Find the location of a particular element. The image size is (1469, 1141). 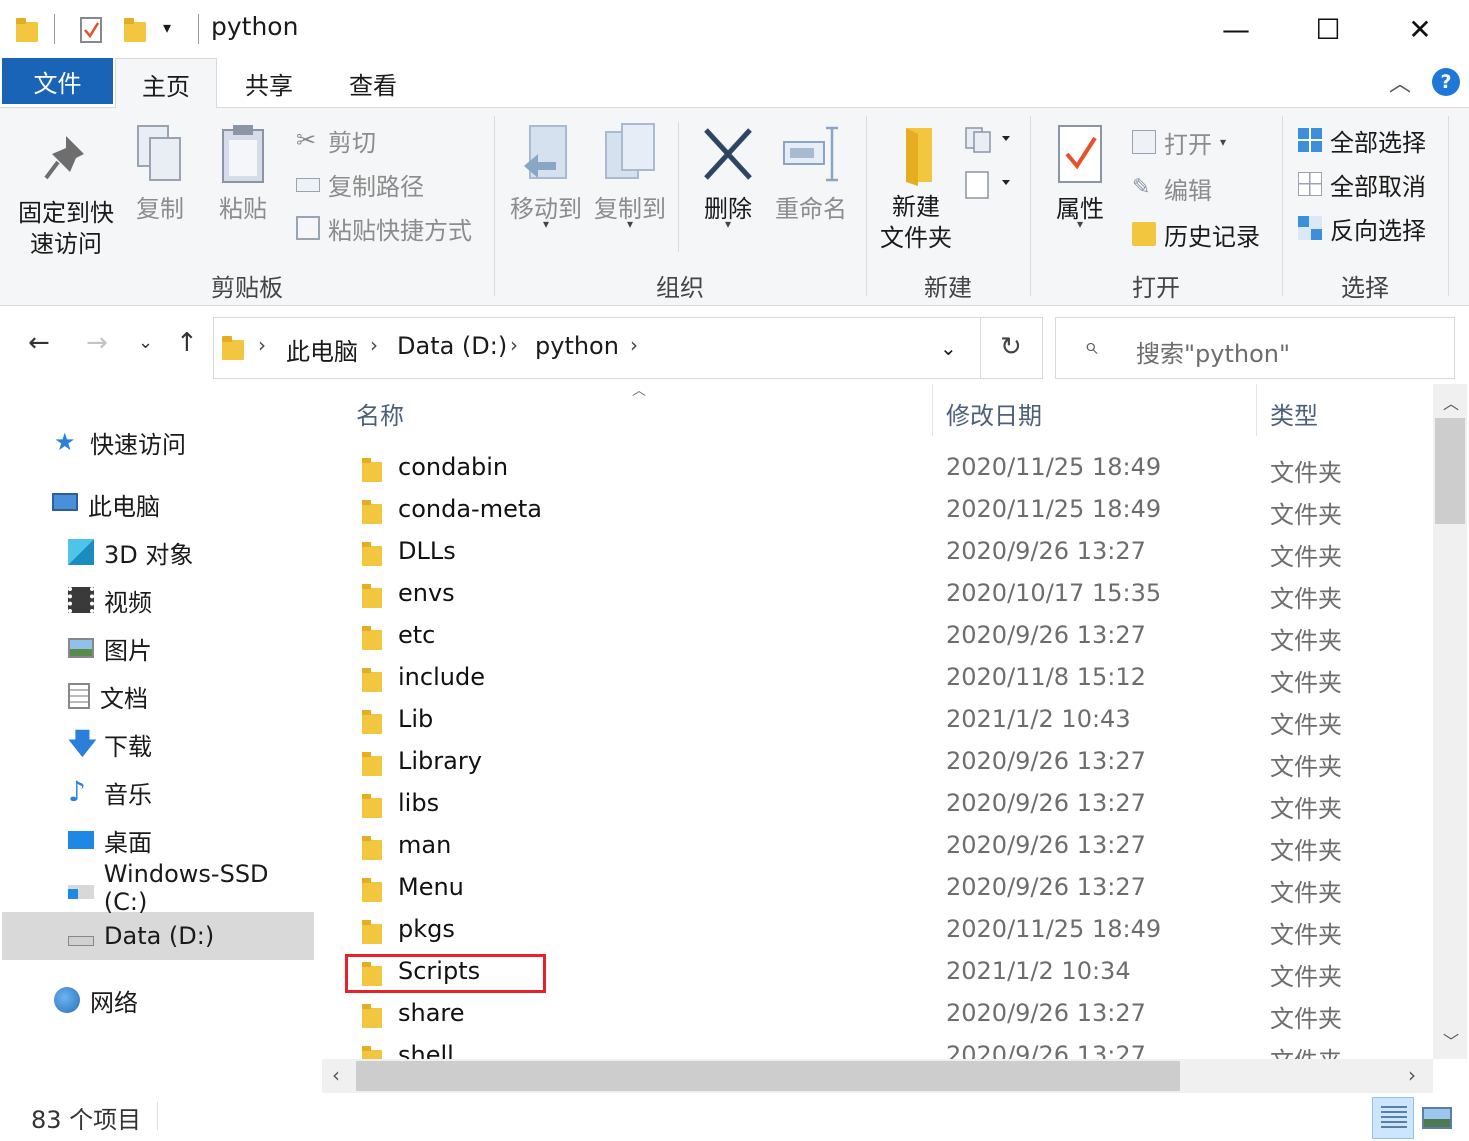

desktop-icon is located at coordinates (81, 840).